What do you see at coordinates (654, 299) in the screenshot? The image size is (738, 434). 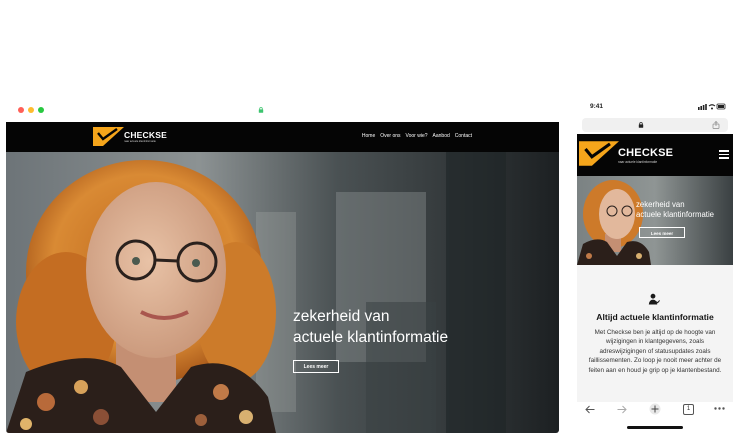 I see `person-icon` at bounding box center [654, 299].